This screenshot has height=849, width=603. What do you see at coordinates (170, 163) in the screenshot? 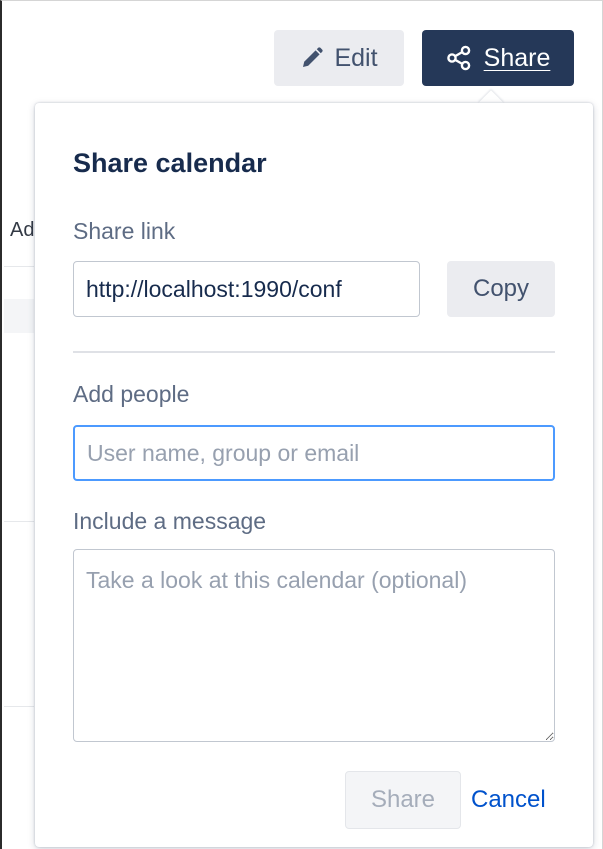
I see `dialog-title: Share calendar` at bounding box center [170, 163].